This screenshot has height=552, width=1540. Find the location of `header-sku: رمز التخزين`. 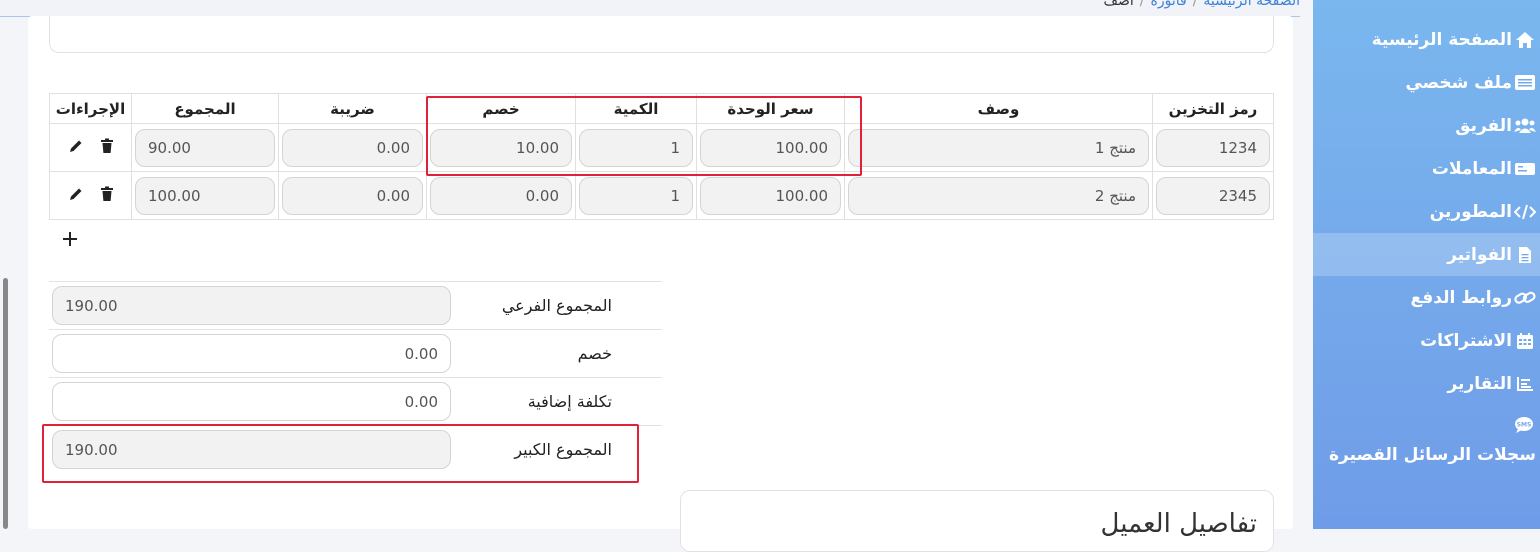

header-sku: رمز التخزين is located at coordinates (1213, 108).